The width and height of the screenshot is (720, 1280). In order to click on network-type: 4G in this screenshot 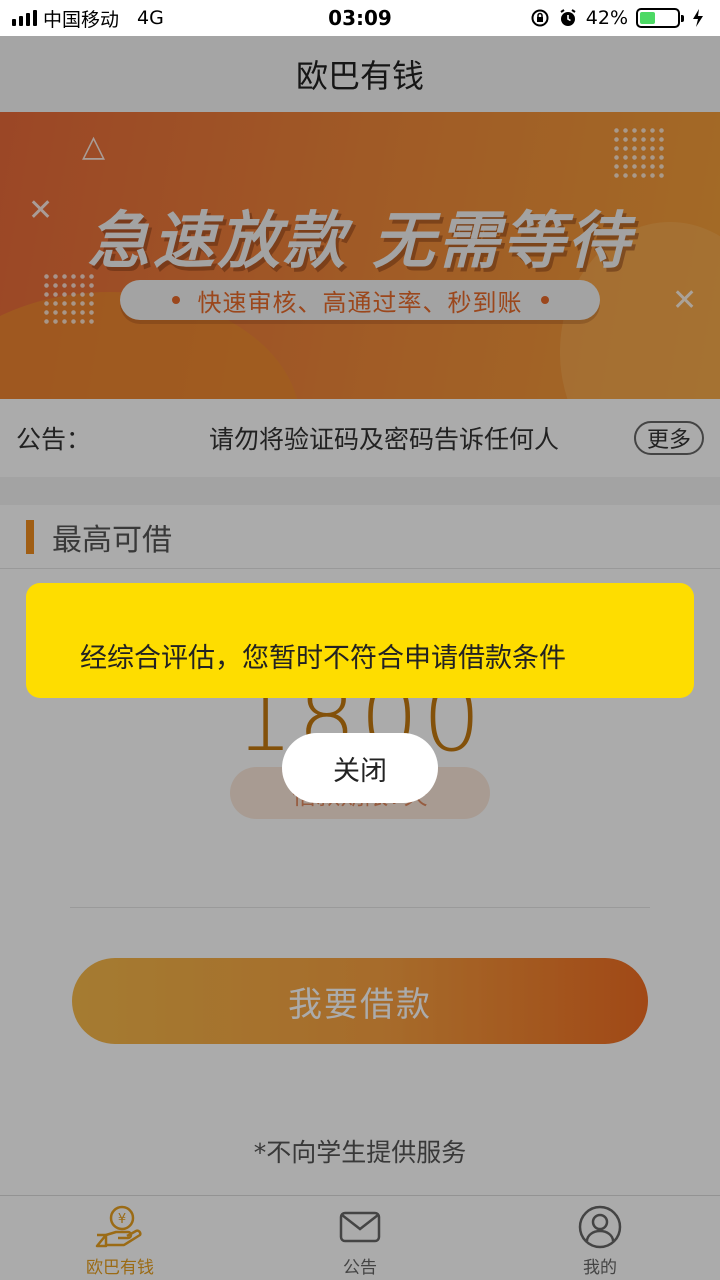, I will do `click(150, 18)`.